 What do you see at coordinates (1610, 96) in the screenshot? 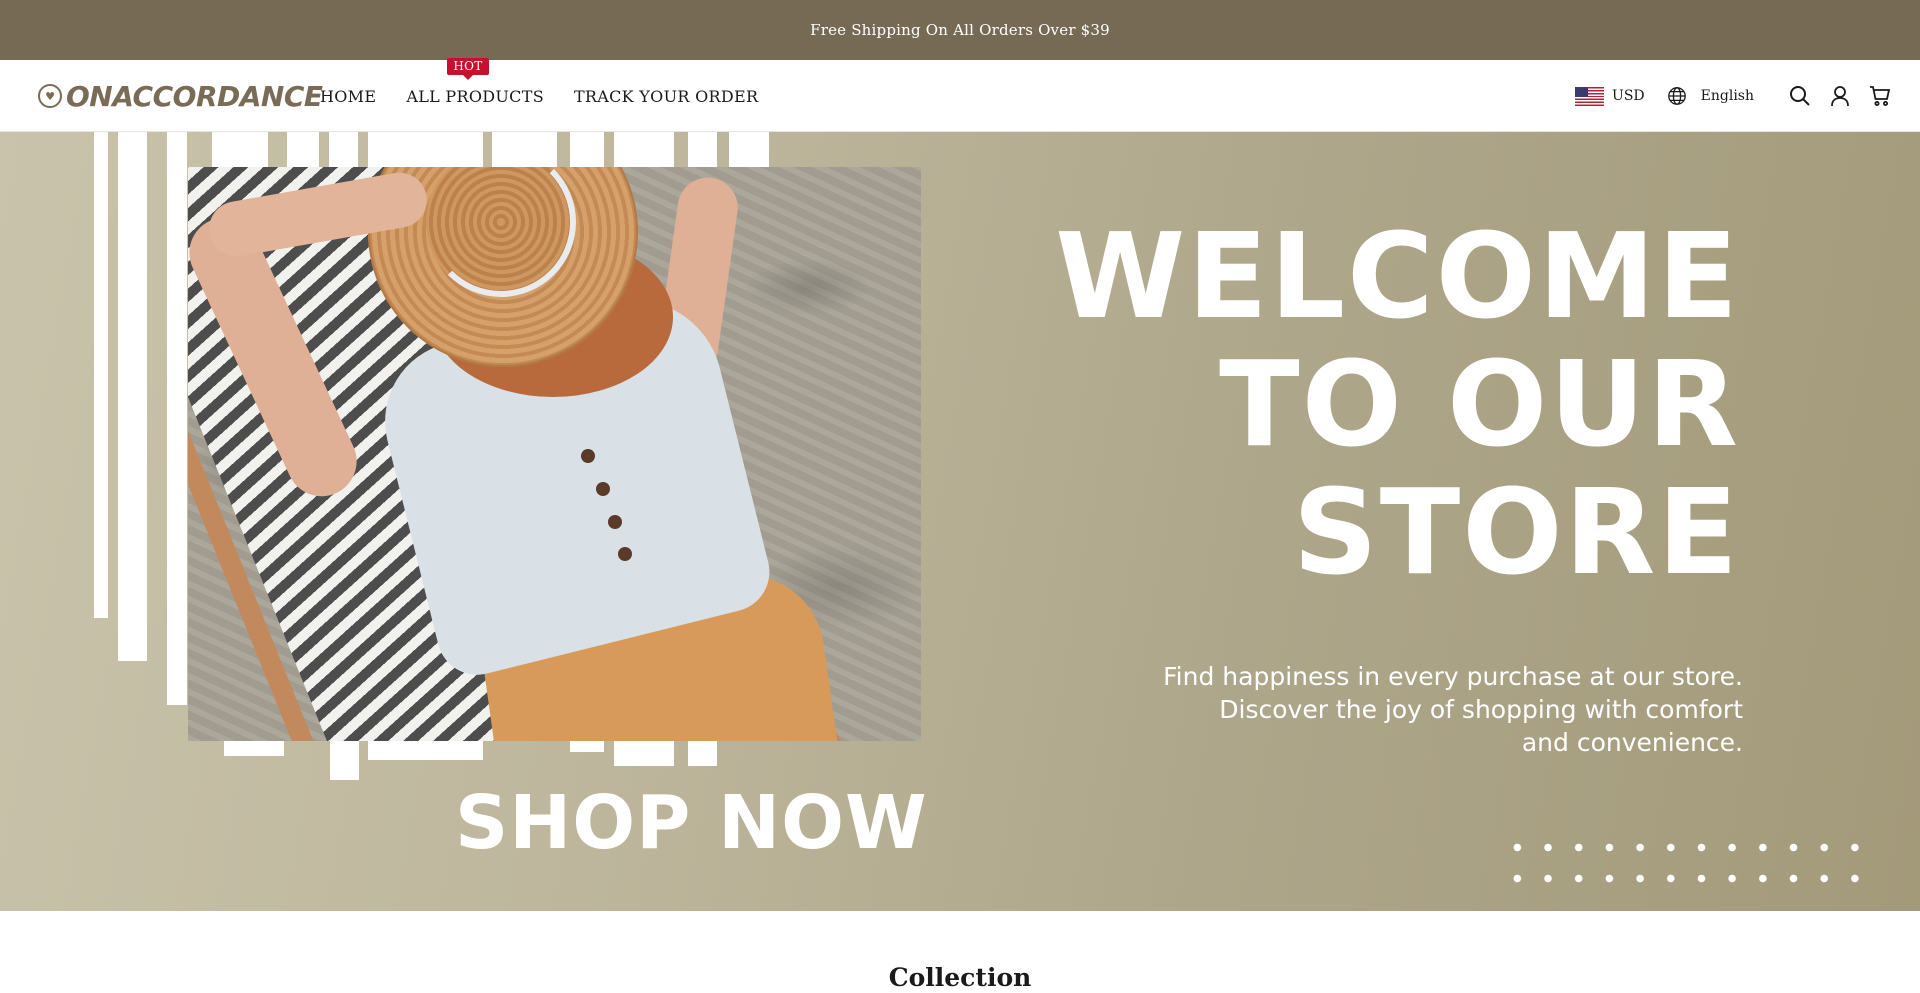
I see `currency-selector: USD` at bounding box center [1610, 96].